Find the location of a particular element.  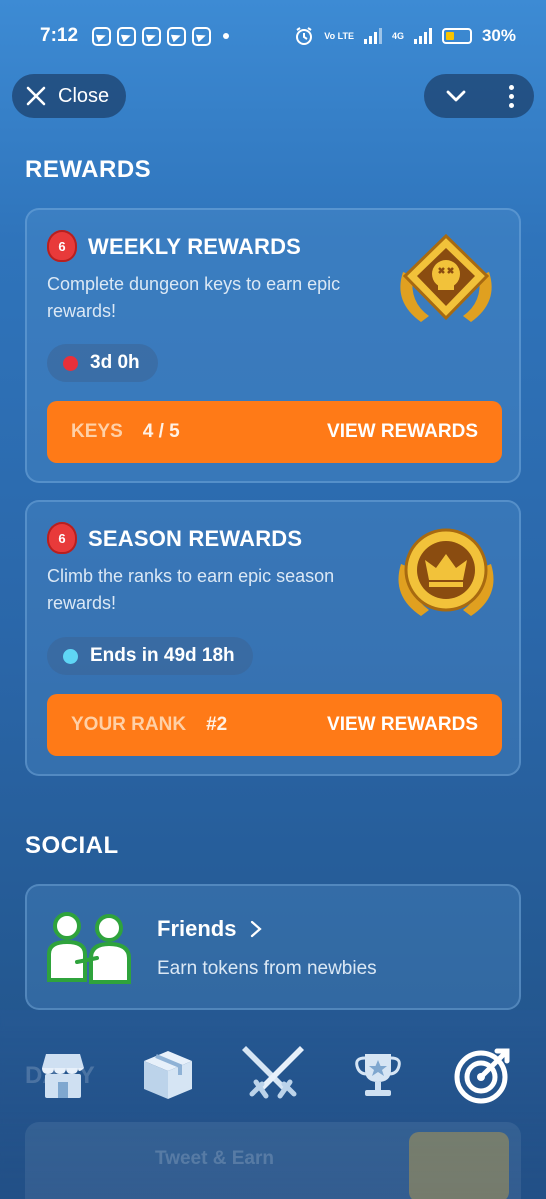

nav-inventory is located at coordinates (168, 1075).